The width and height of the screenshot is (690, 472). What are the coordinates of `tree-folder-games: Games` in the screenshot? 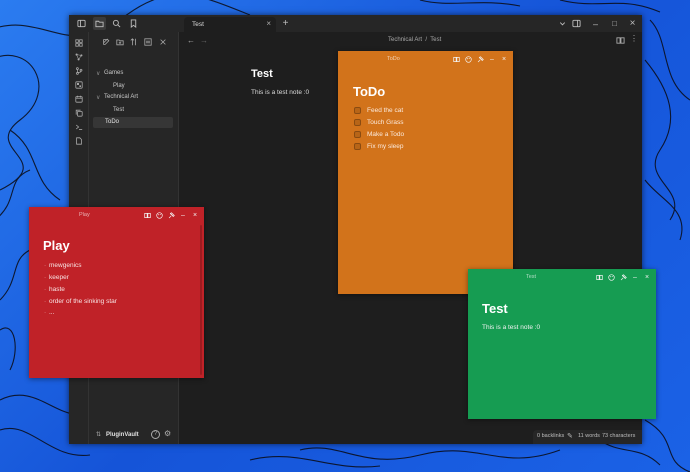 It's located at (134, 73).